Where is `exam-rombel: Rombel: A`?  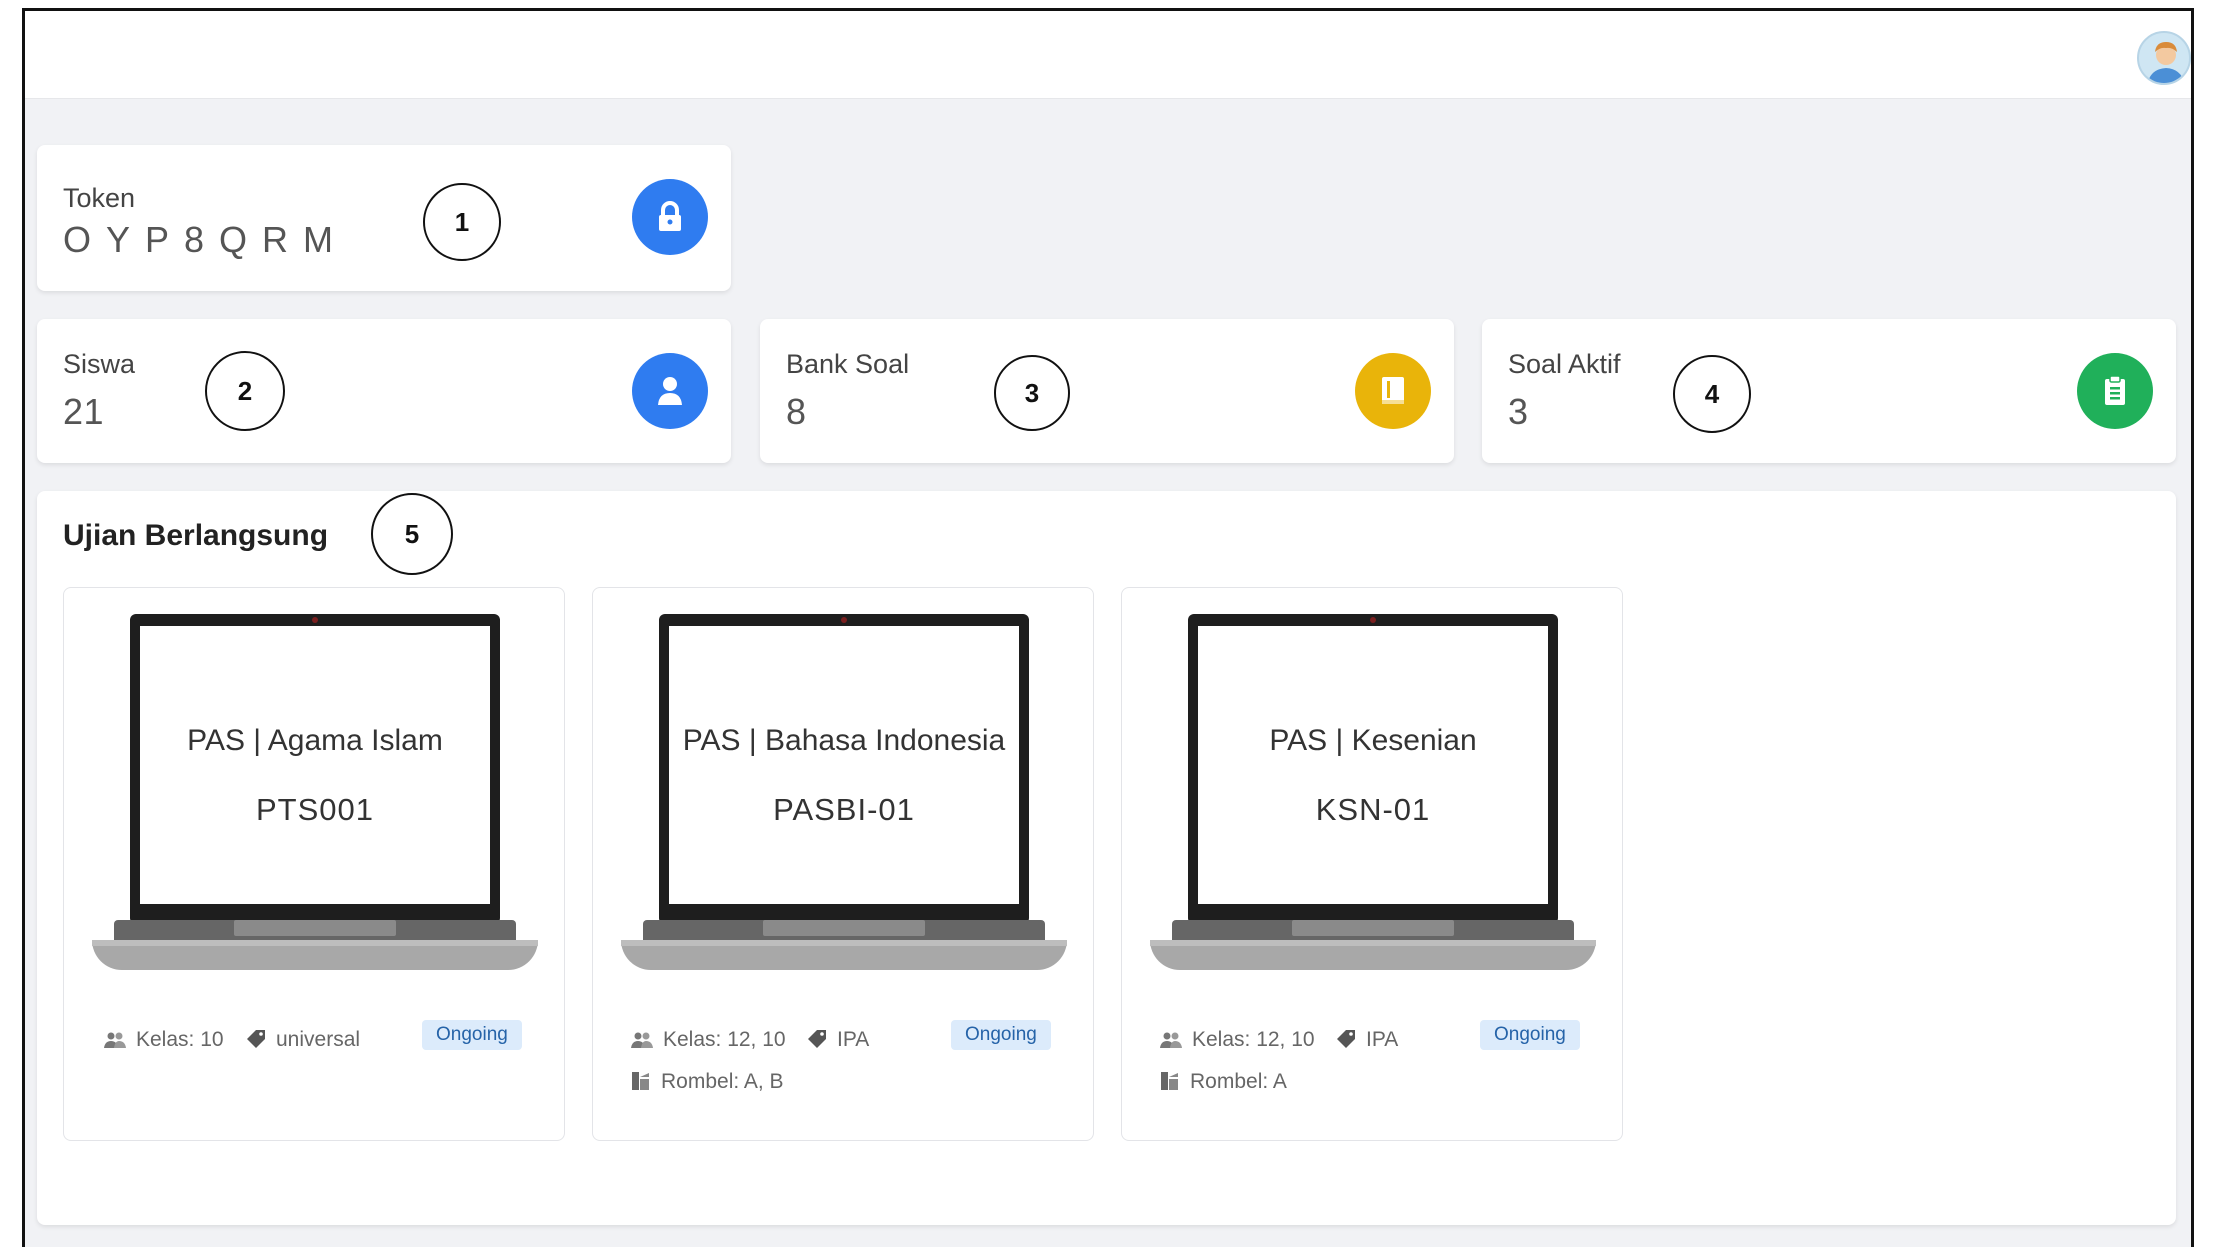 exam-rombel: Rombel: A is located at coordinates (1223, 1082).